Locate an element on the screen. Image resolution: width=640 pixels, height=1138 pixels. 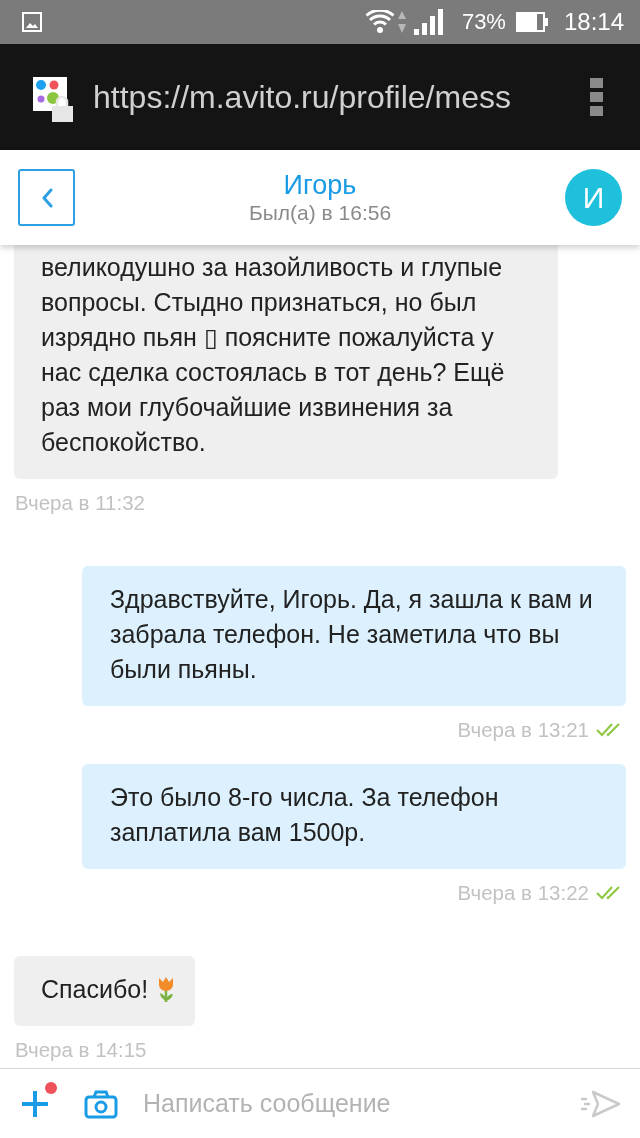
message-time: Вчера в 11:32 is located at coordinates (80, 503).